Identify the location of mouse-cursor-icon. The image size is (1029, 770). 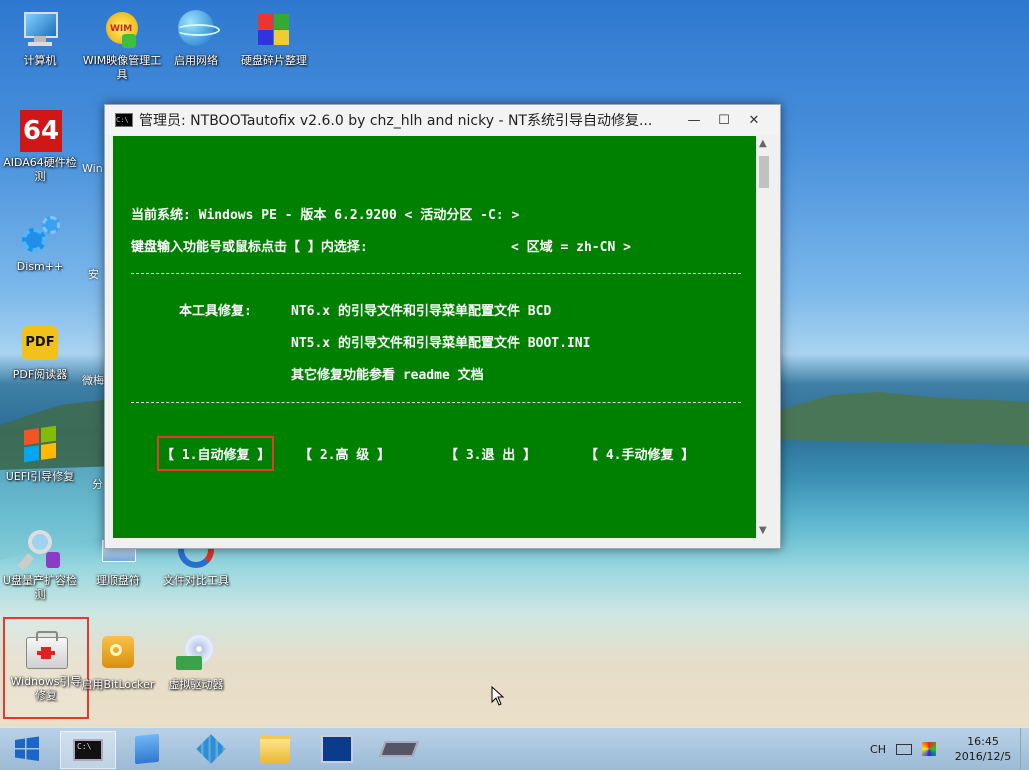
(498, 696).